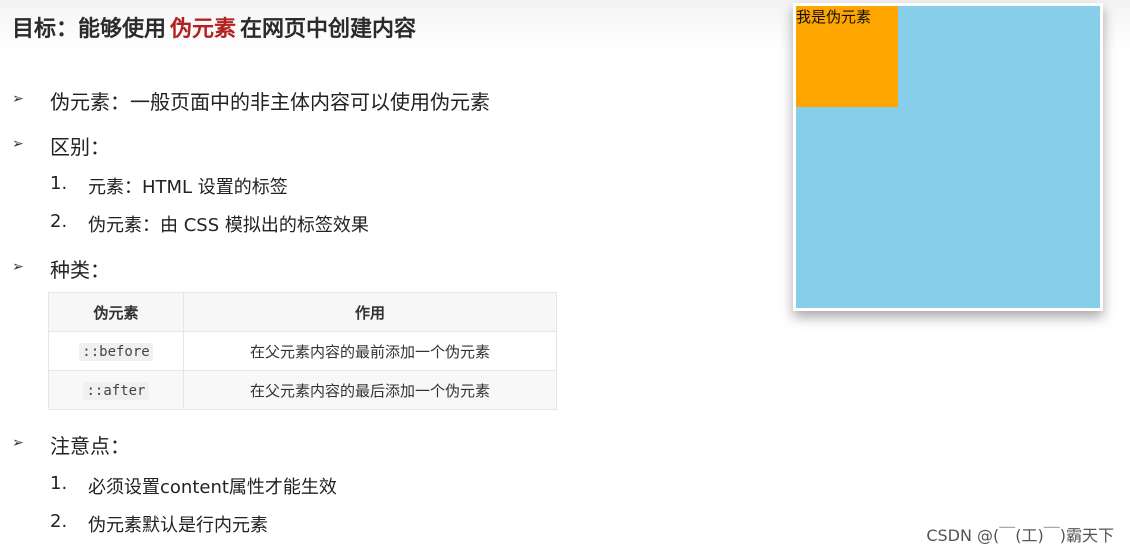  I want to click on slide-title: 目标：能够使用 伪元素 在网页中创建内容, so click(214, 27).